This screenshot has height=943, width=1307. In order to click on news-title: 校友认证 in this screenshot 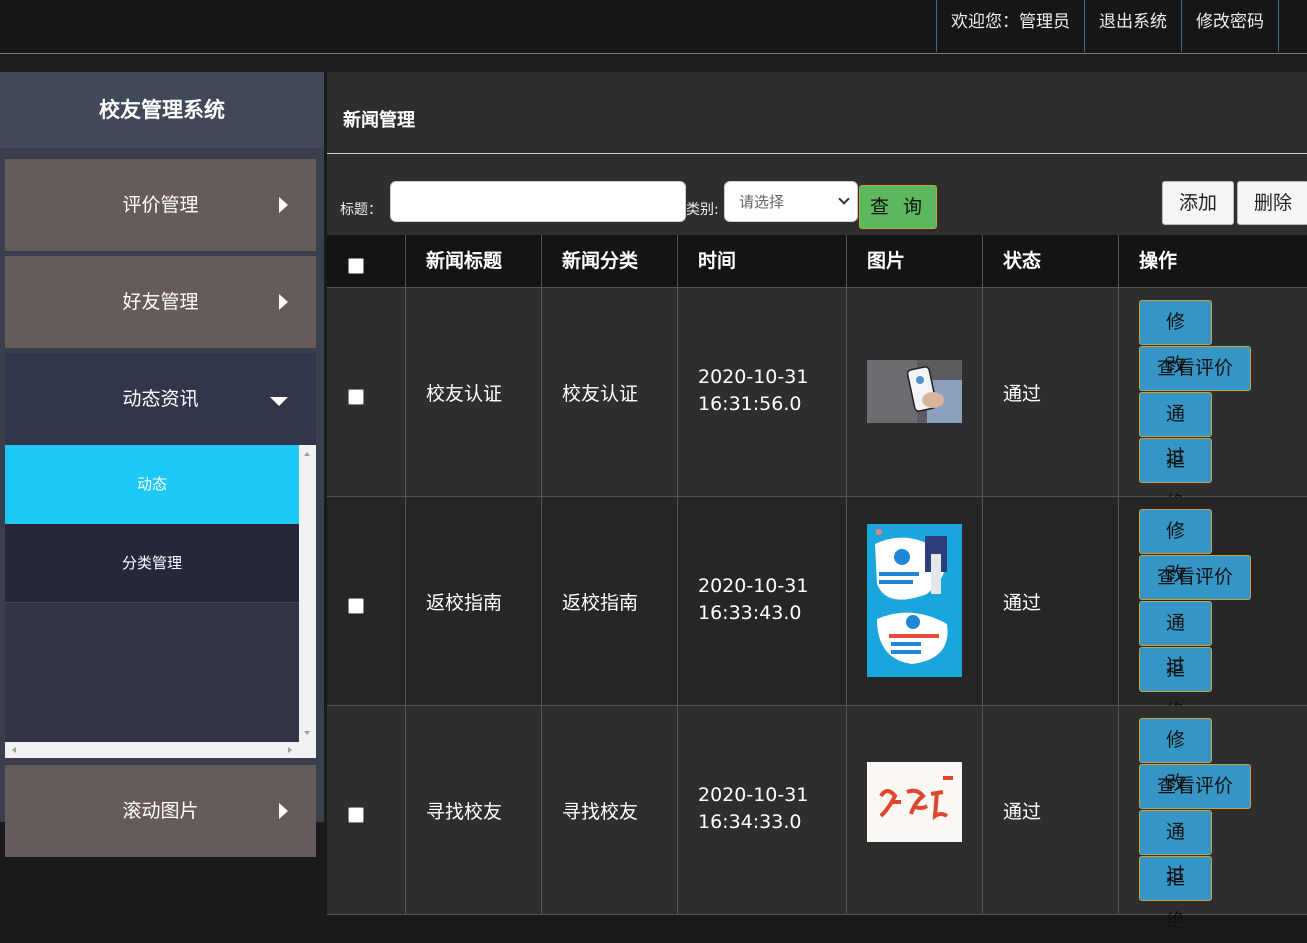, I will do `click(464, 394)`.